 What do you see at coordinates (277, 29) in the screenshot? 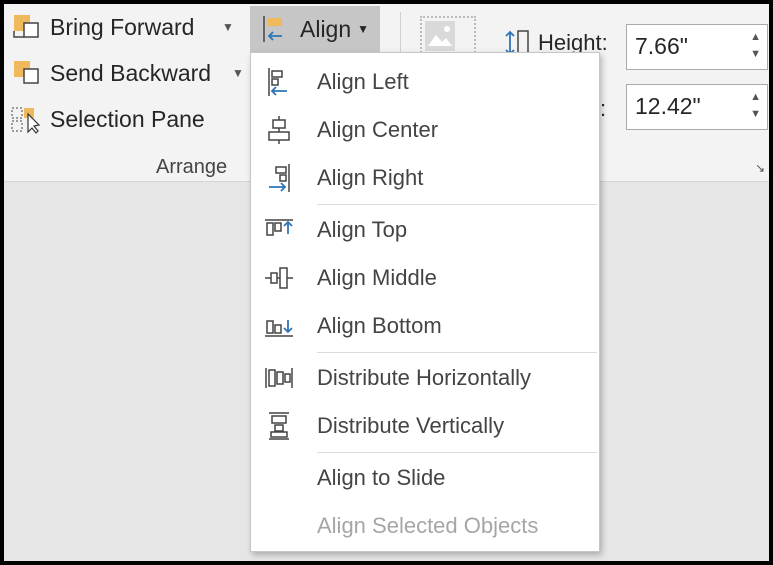
I see `align-icon` at bounding box center [277, 29].